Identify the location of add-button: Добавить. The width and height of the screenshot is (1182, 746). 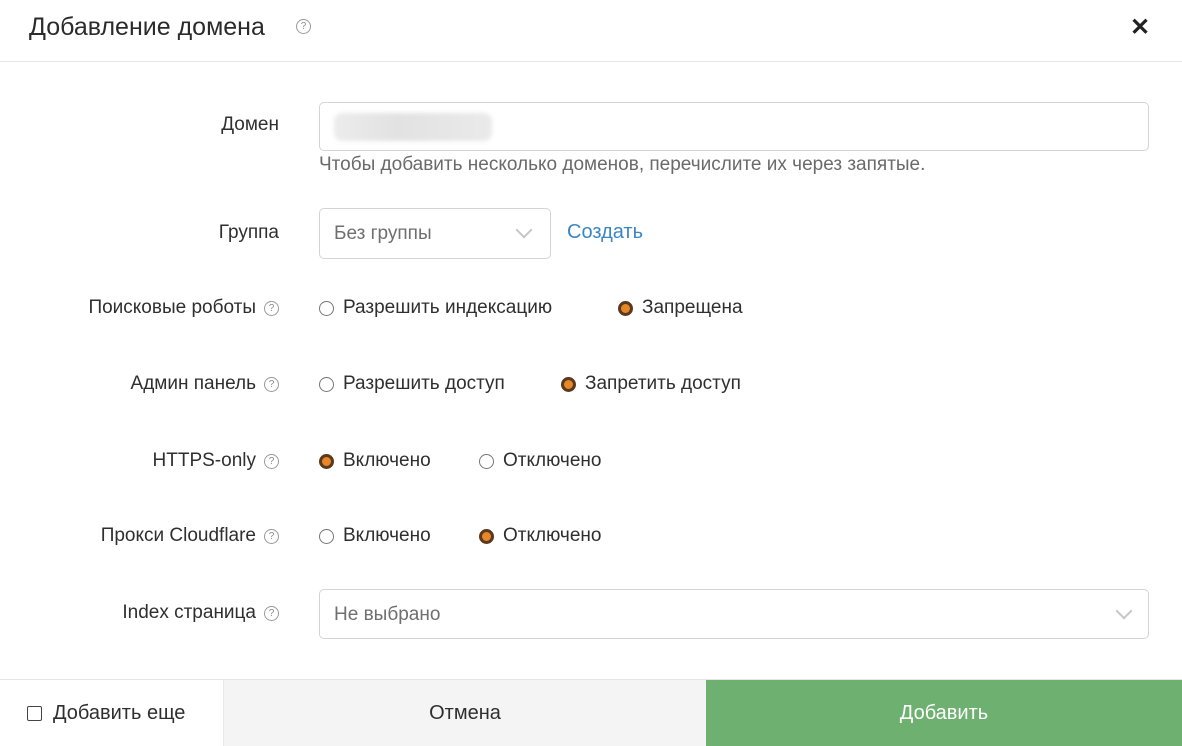
(944, 713).